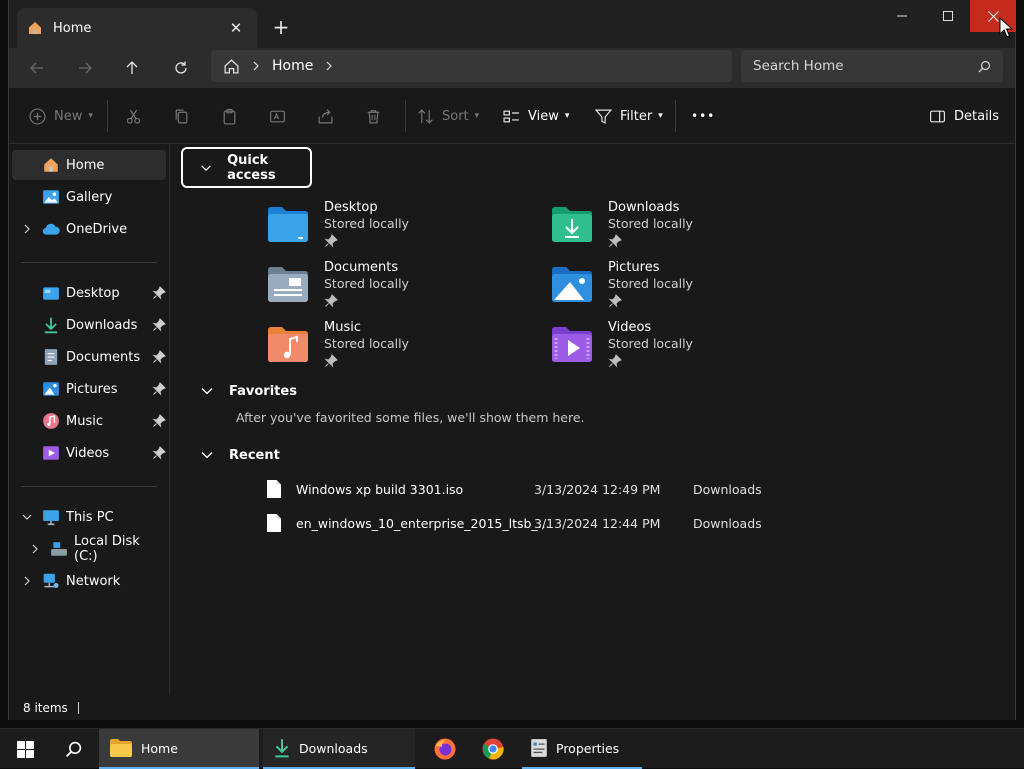  What do you see at coordinates (572, 344) in the screenshot?
I see `videos-folder-icon` at bounding box center [572, 344].